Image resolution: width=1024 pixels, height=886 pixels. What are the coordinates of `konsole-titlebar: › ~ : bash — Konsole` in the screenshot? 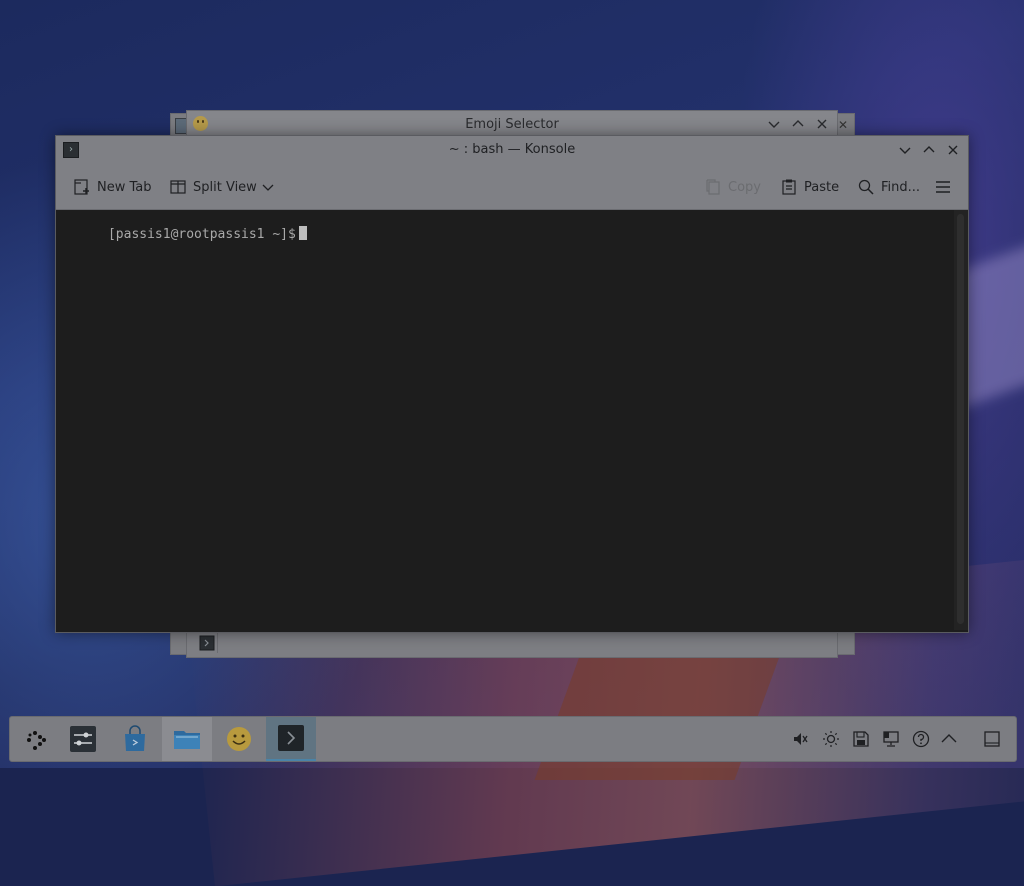 It's located at (512, 150).